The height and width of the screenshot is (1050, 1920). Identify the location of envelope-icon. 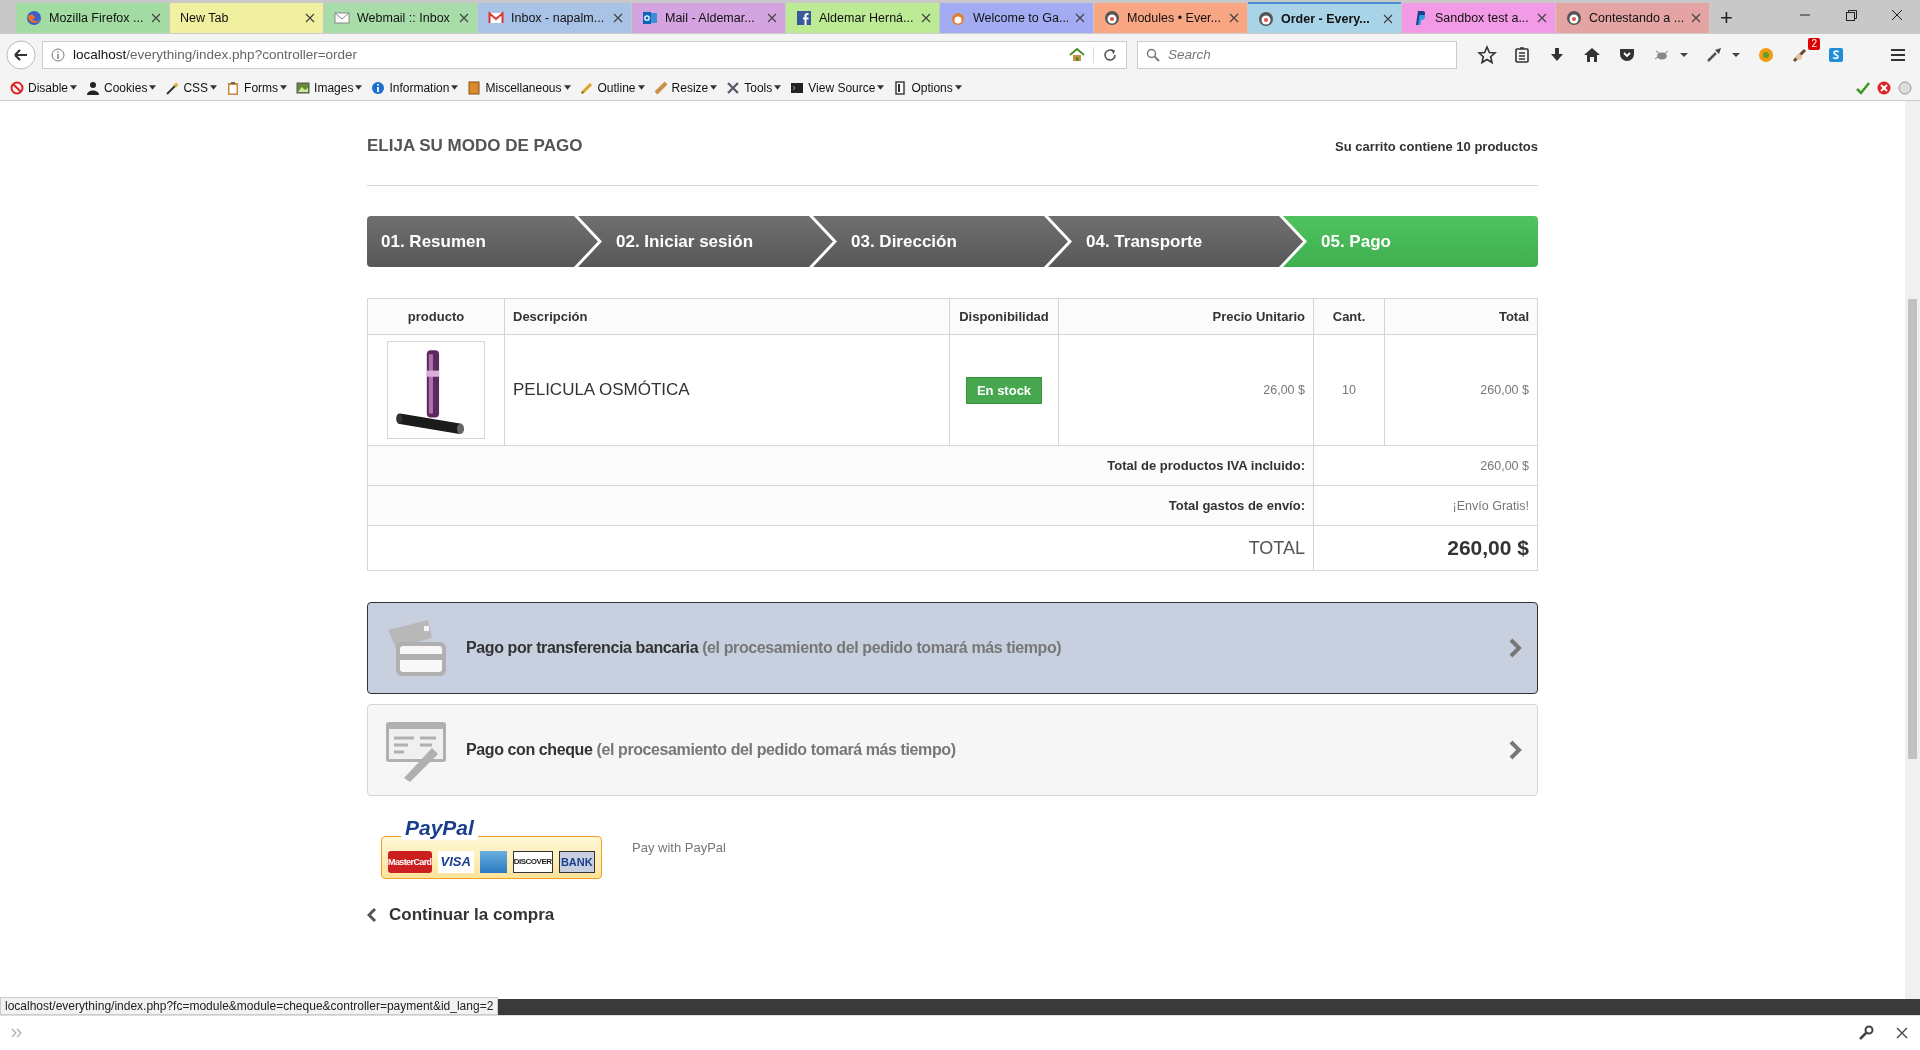
(496, 18).